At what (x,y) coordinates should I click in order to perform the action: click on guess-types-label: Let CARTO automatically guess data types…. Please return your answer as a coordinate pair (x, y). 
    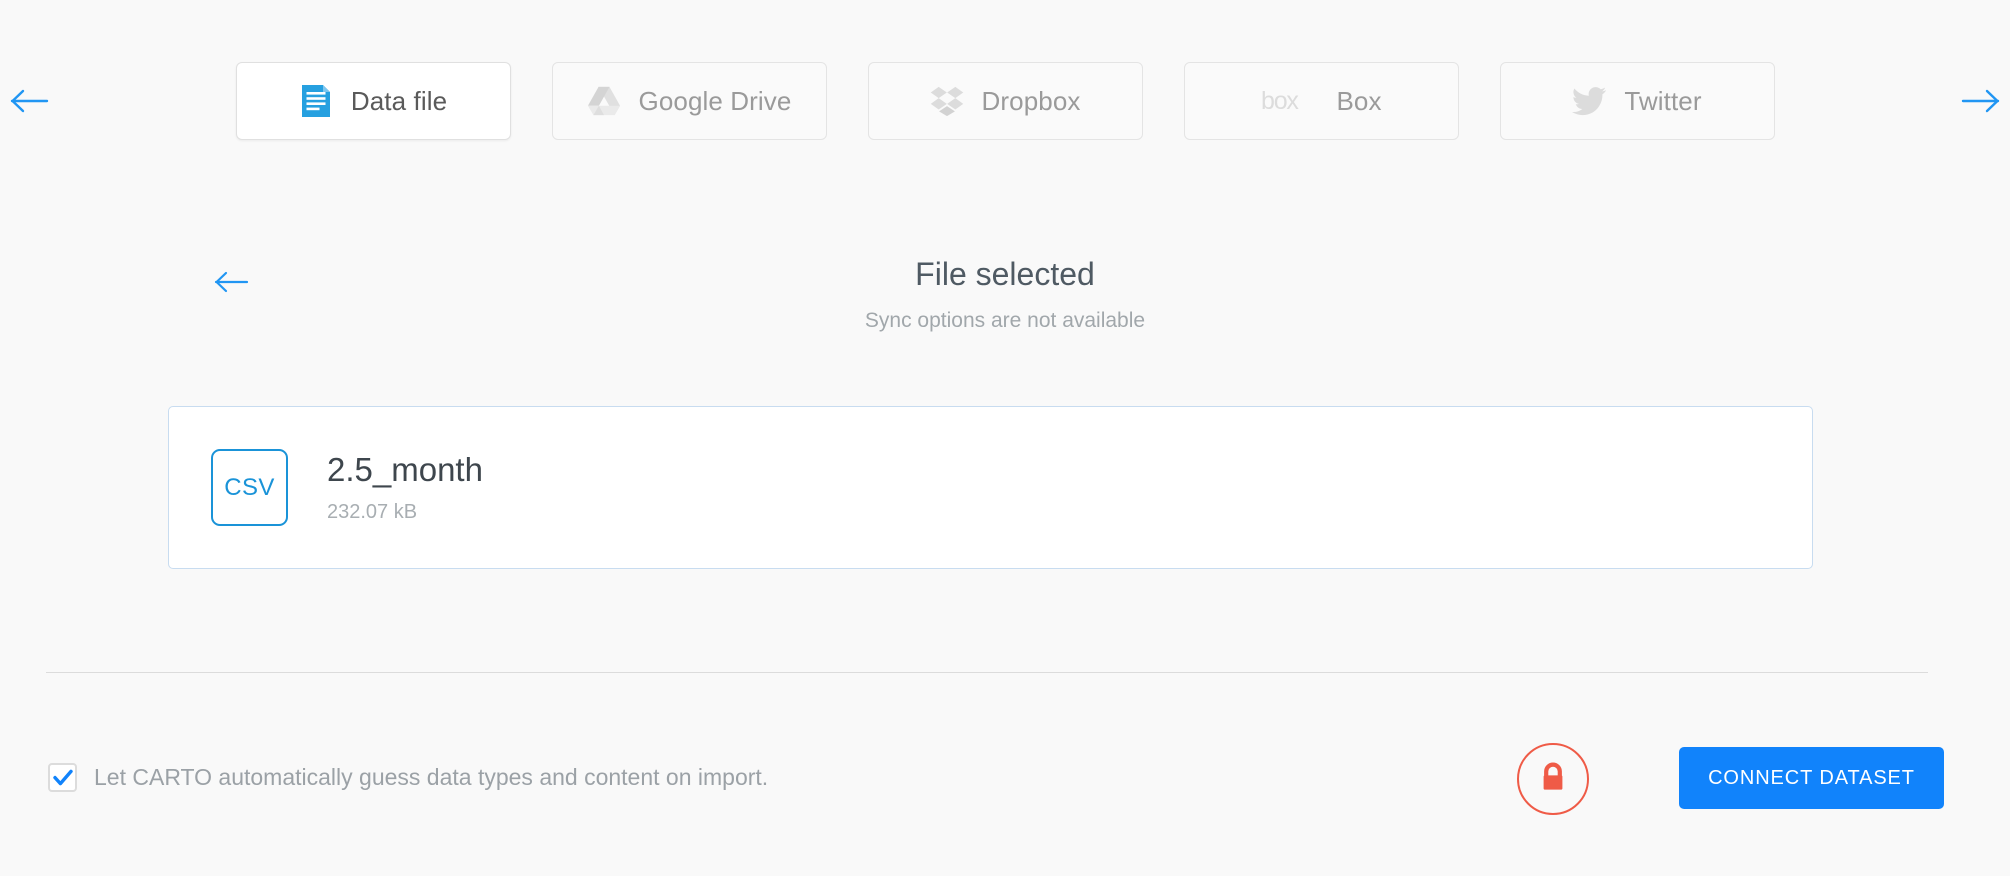
    Looking at the image, I should click on (431, 777).